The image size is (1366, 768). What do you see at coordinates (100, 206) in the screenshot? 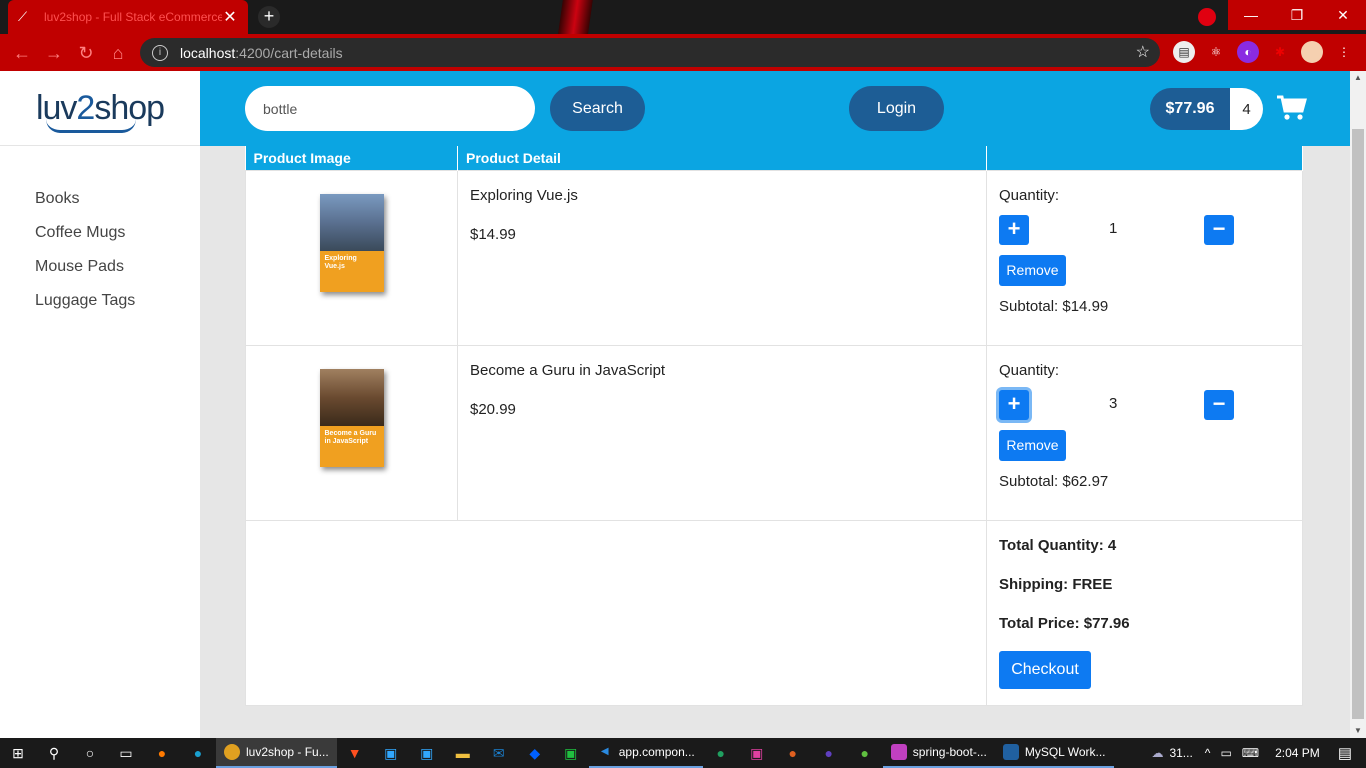
I see `menu-item-books: Books` at bounding box center [100, 206].